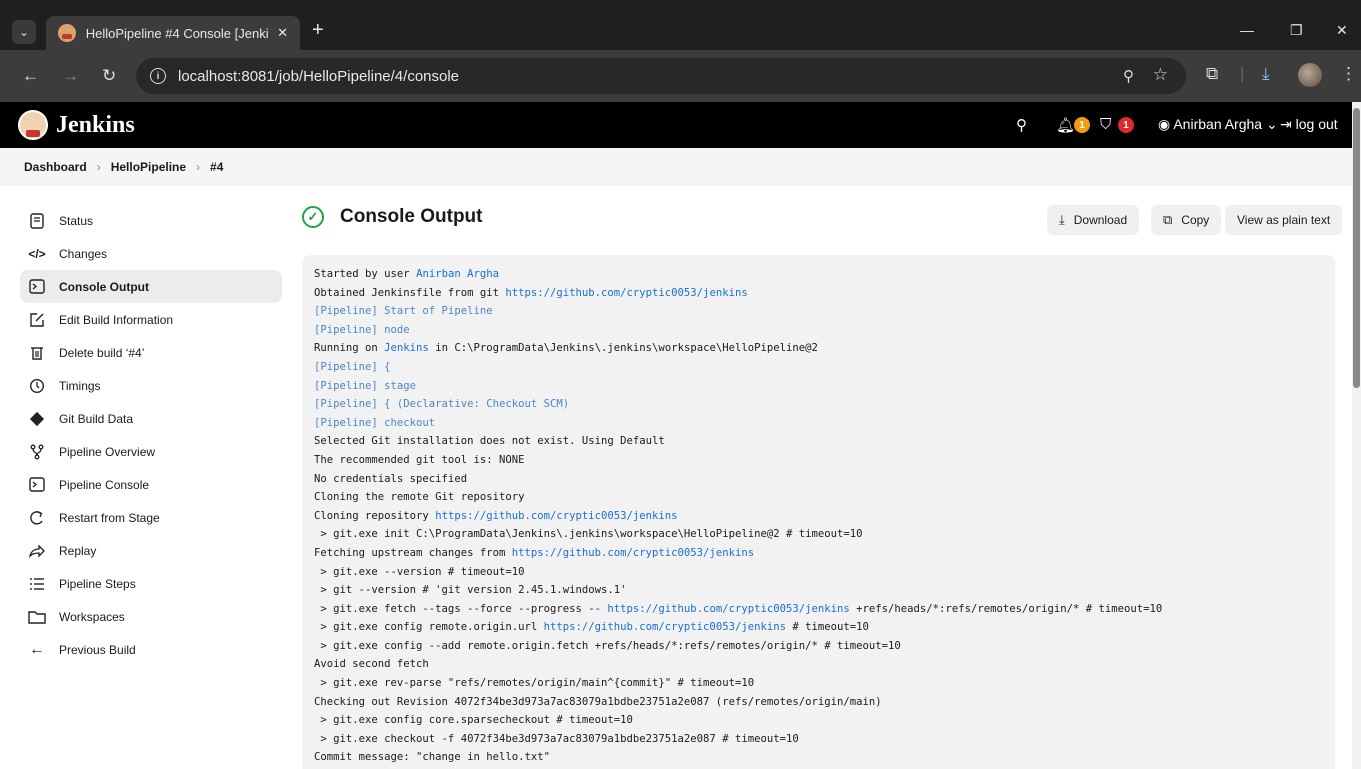 Image resolution: width=1361 pixels, height=769 pixels. What do you see at coordinates (362, 329) in the screenshot?
I see `console-text: [Pipeline] node` at bounding box center [362, 329].